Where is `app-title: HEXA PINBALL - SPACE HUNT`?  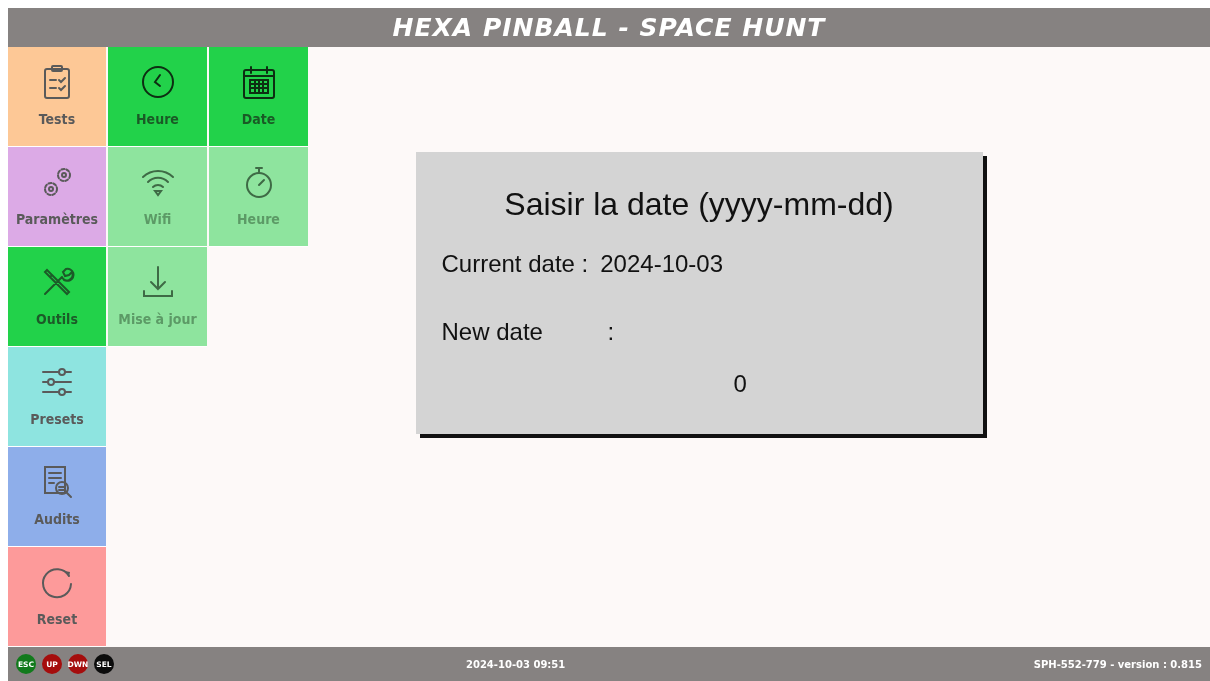
app-title: HEXA PINBALL - SPACE HUNT is located at coordinates (609, 27).